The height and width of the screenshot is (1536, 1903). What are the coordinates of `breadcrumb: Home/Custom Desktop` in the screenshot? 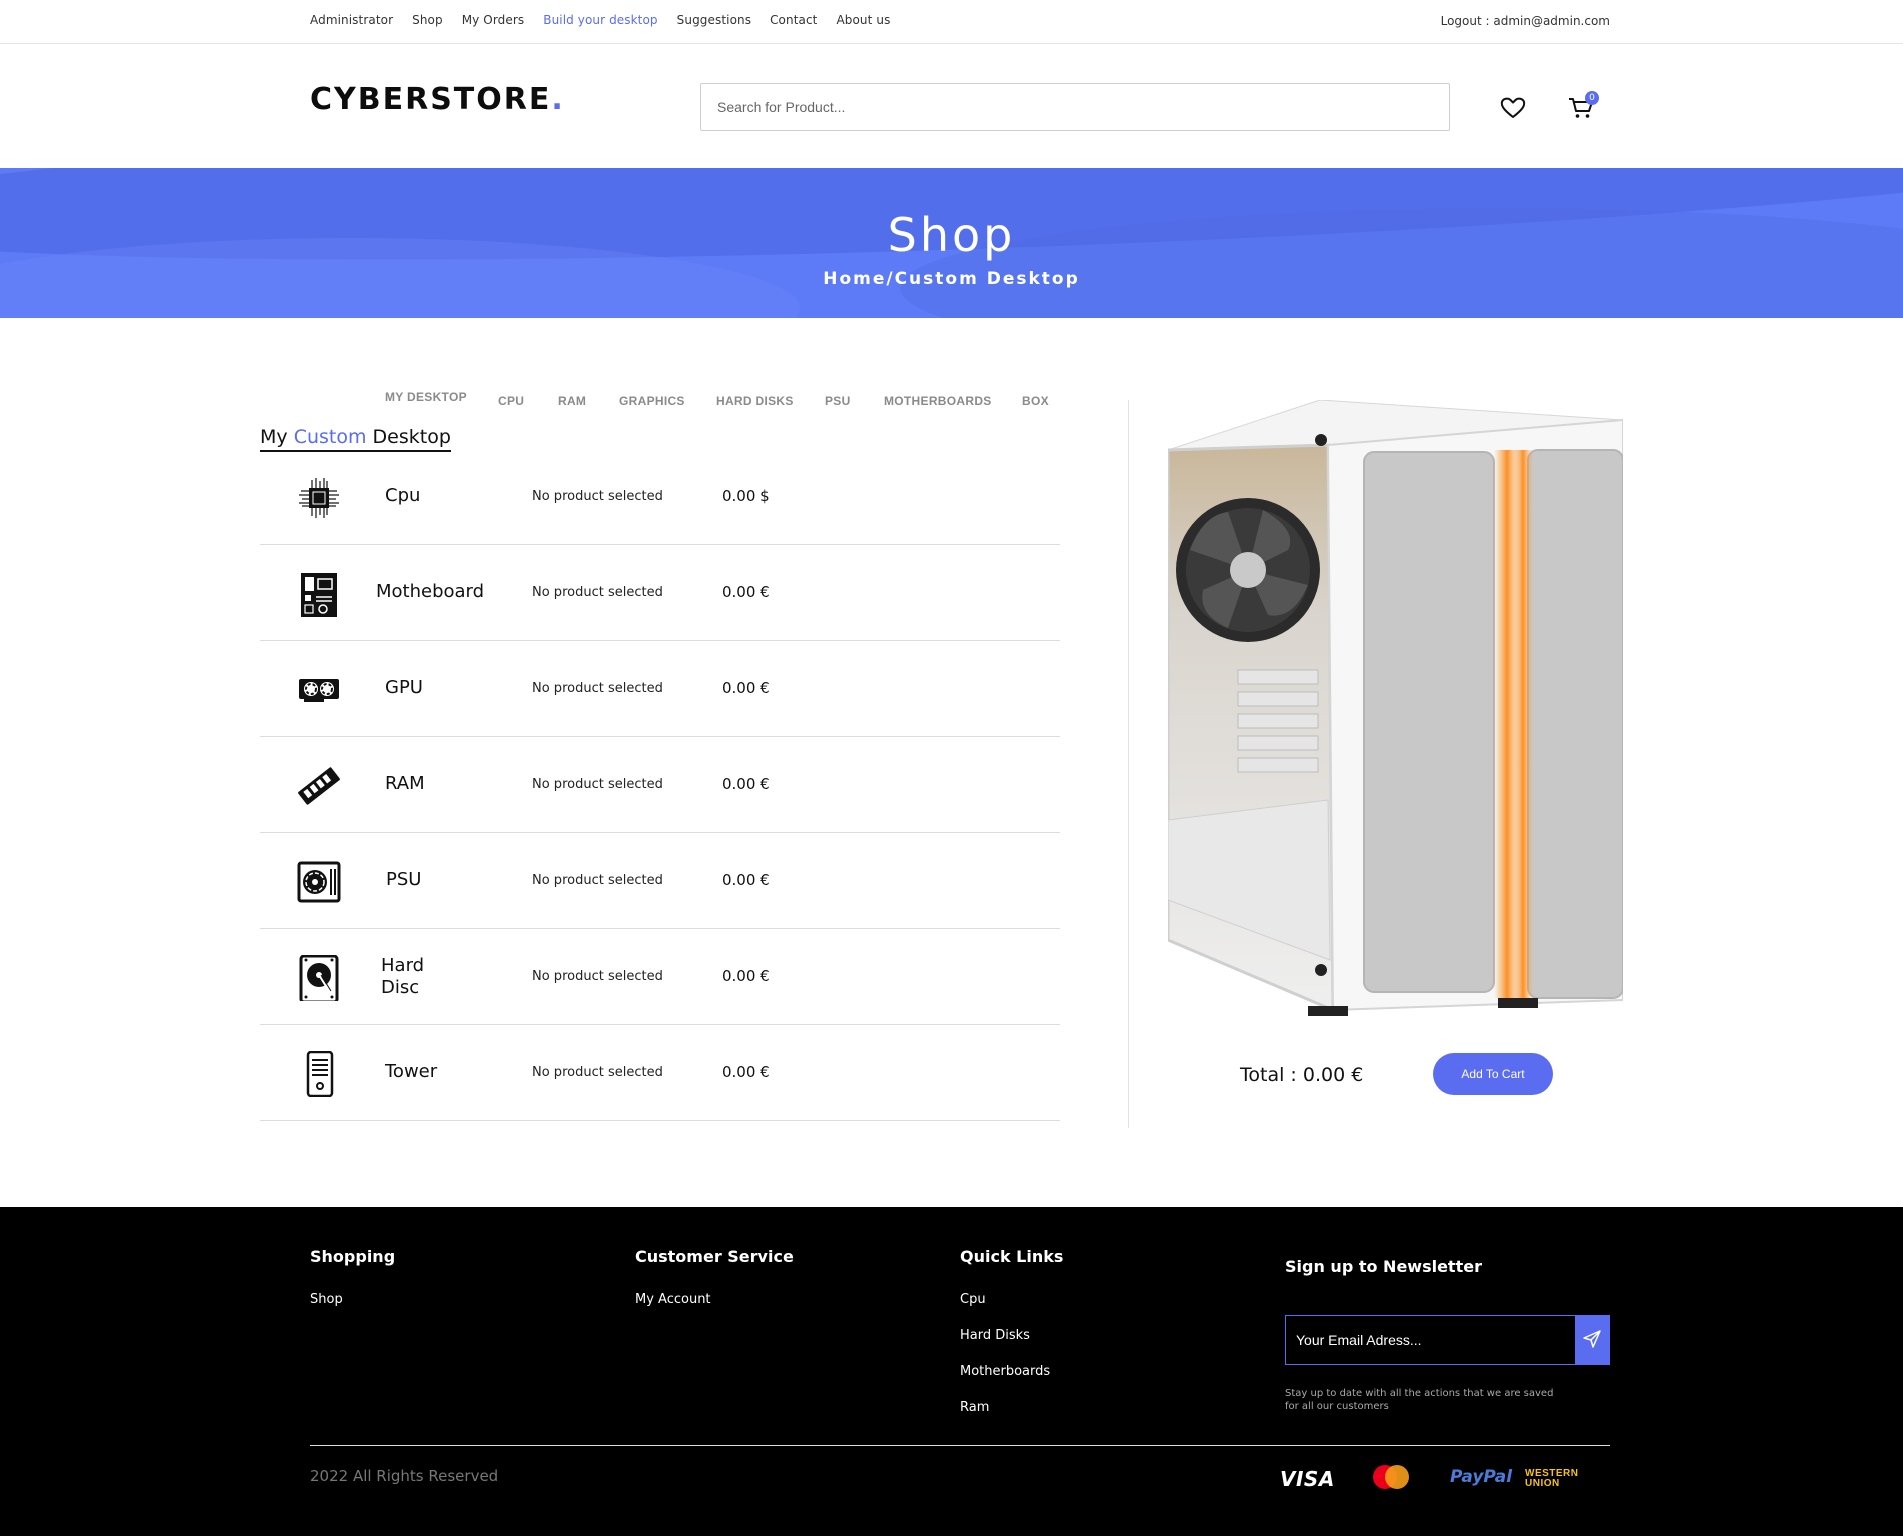 It's located at (951, 279).